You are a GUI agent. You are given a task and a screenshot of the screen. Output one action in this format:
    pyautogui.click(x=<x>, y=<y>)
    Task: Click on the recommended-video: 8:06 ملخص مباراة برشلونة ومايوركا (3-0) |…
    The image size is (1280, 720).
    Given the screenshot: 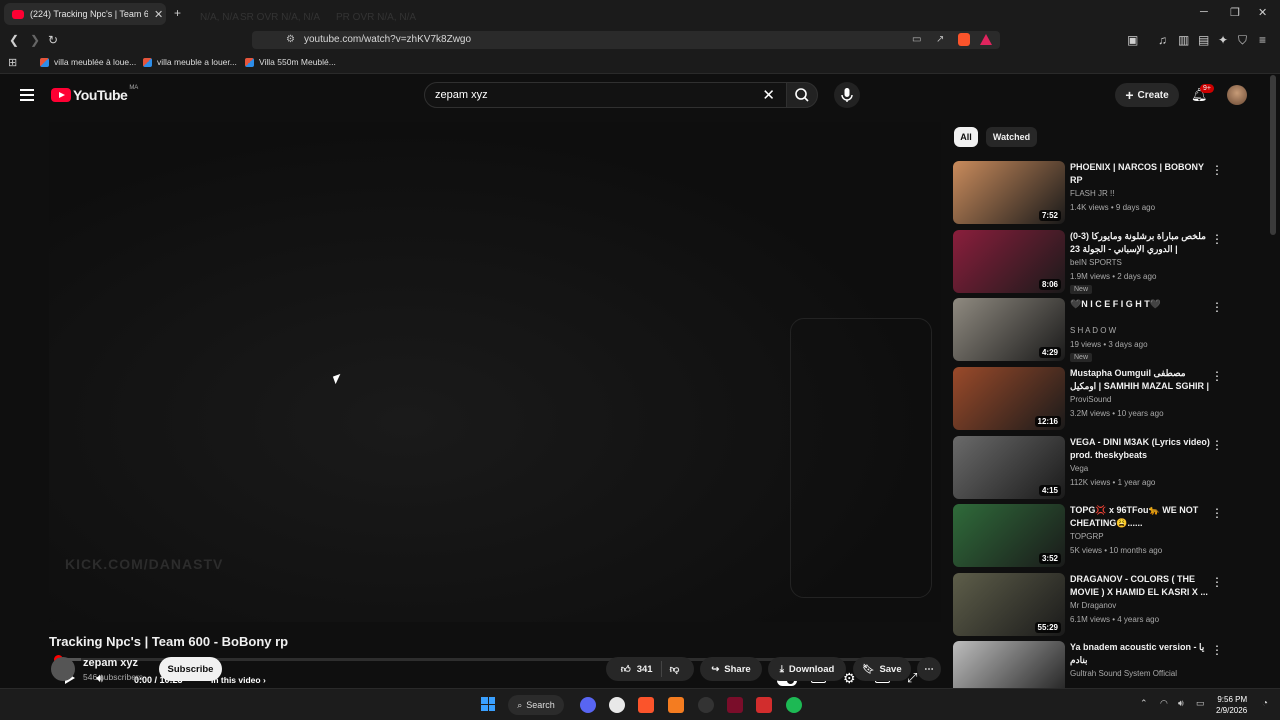 What is the action you would take?
    pyautogui.click(x=1103, y=262)
    